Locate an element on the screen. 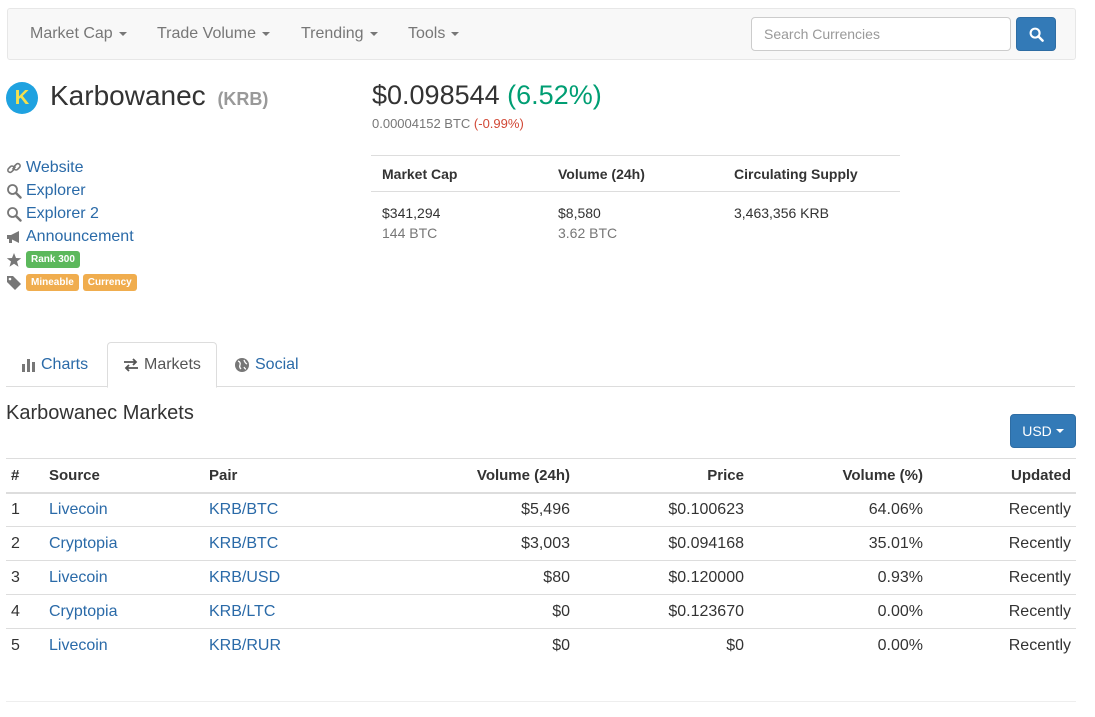  tab-markets-label: Markets is located at coordinates (172, 364).